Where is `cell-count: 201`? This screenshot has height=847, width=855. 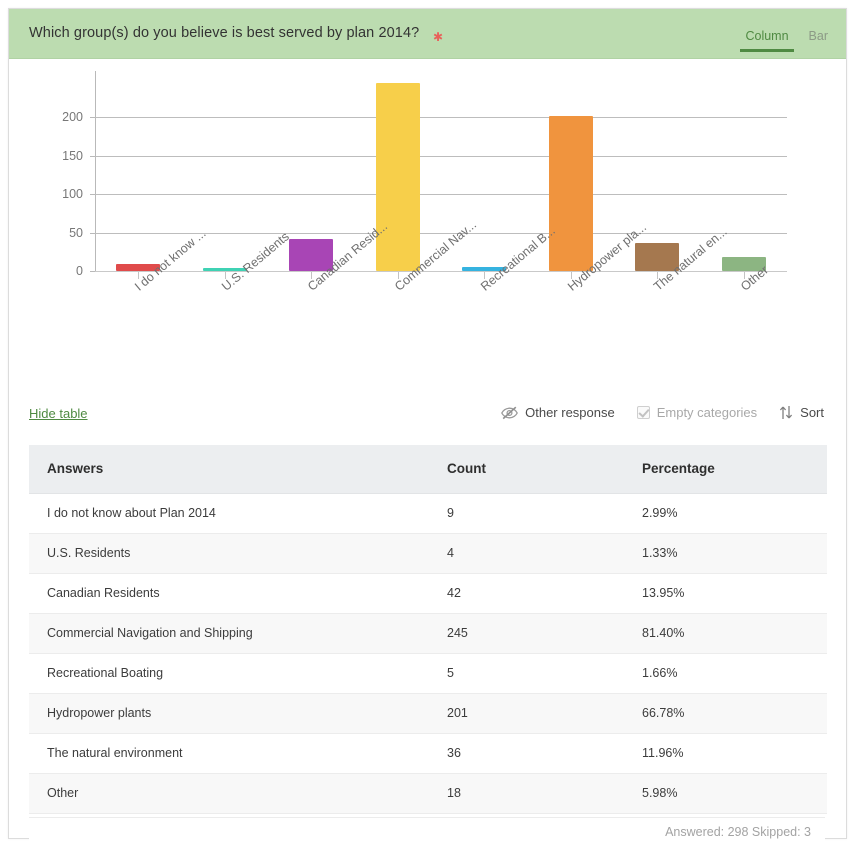
cell-count: 201 is located at coordinates (526, 713).